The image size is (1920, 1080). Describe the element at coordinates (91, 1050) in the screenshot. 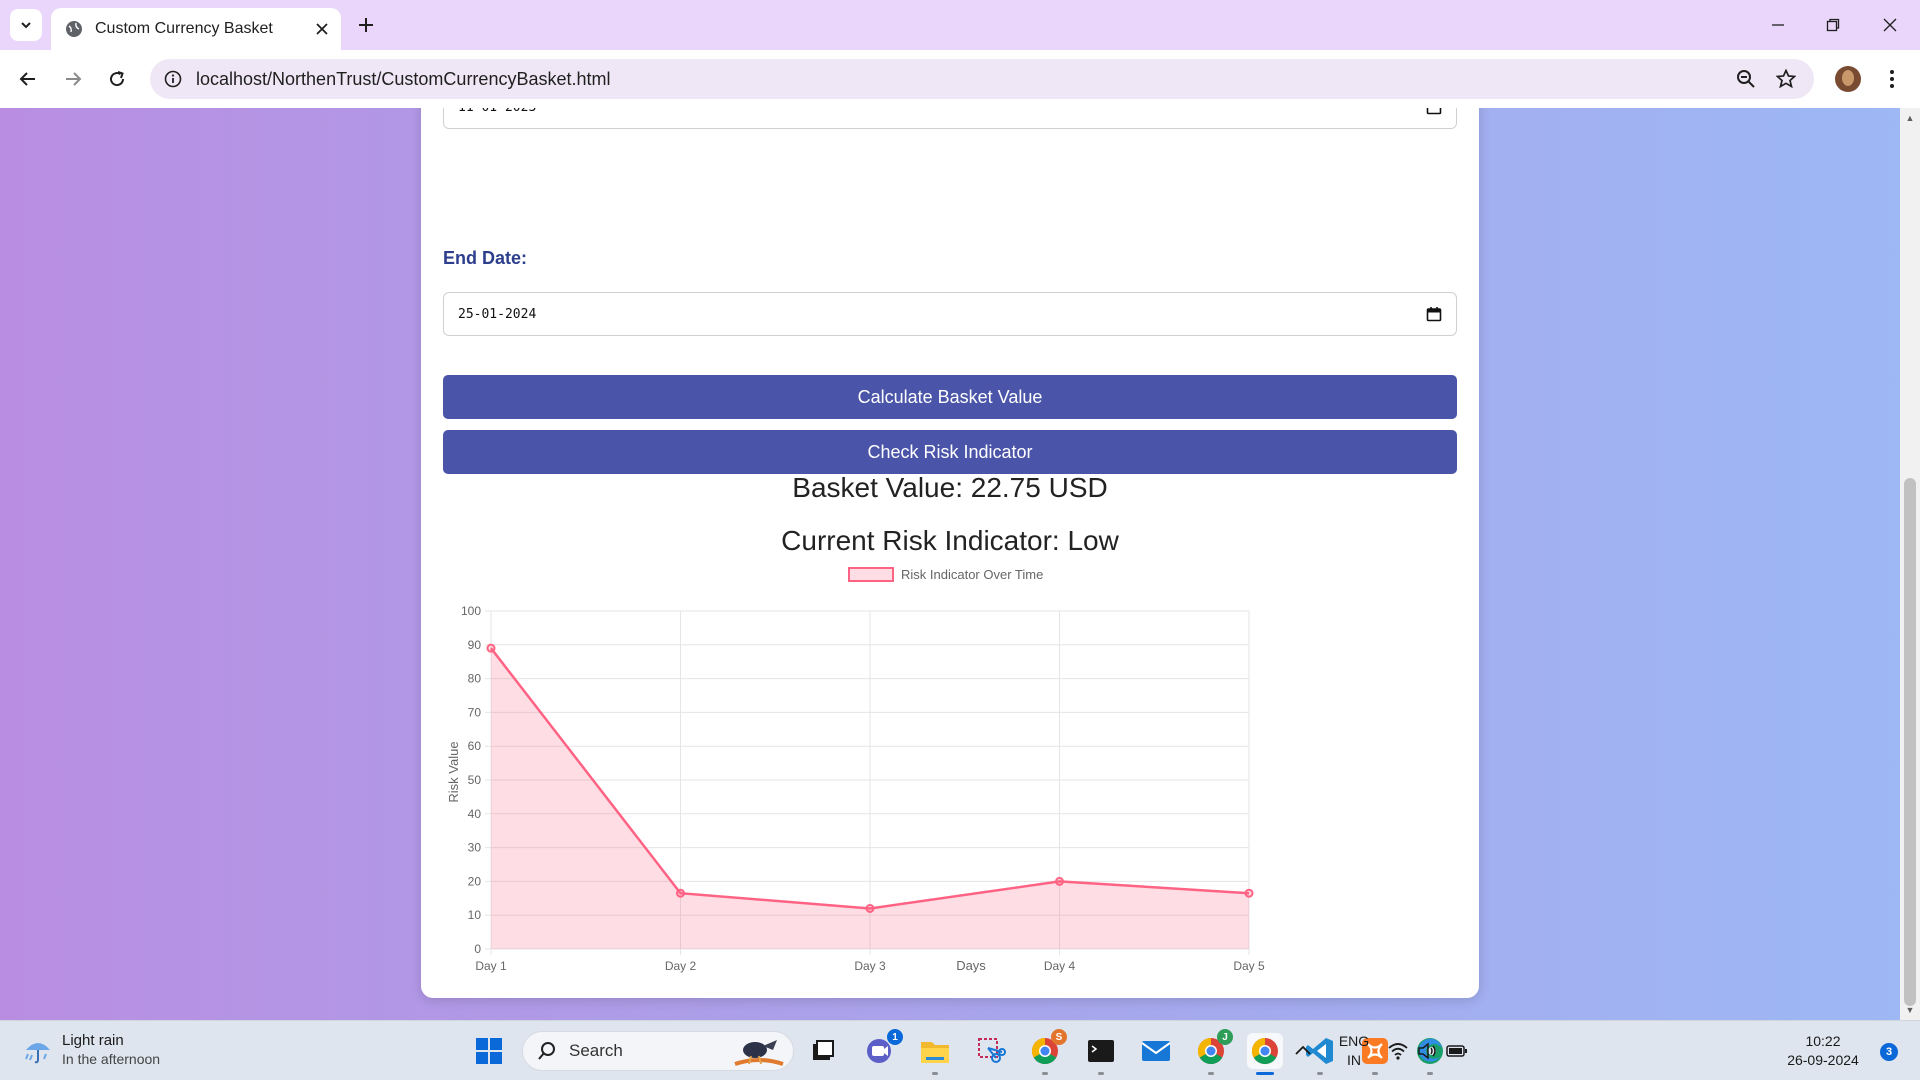

I see `weather-widget: Light rain In the afternoon` at that location.